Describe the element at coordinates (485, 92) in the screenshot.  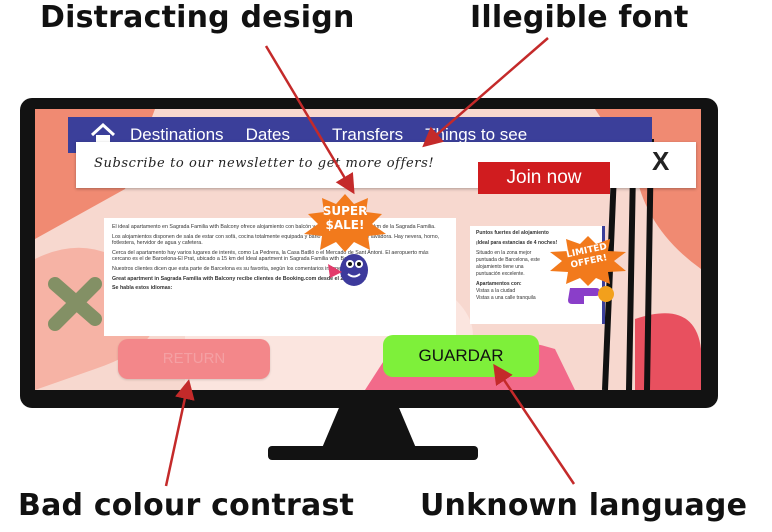
I see `arrow-illegible` at that location.